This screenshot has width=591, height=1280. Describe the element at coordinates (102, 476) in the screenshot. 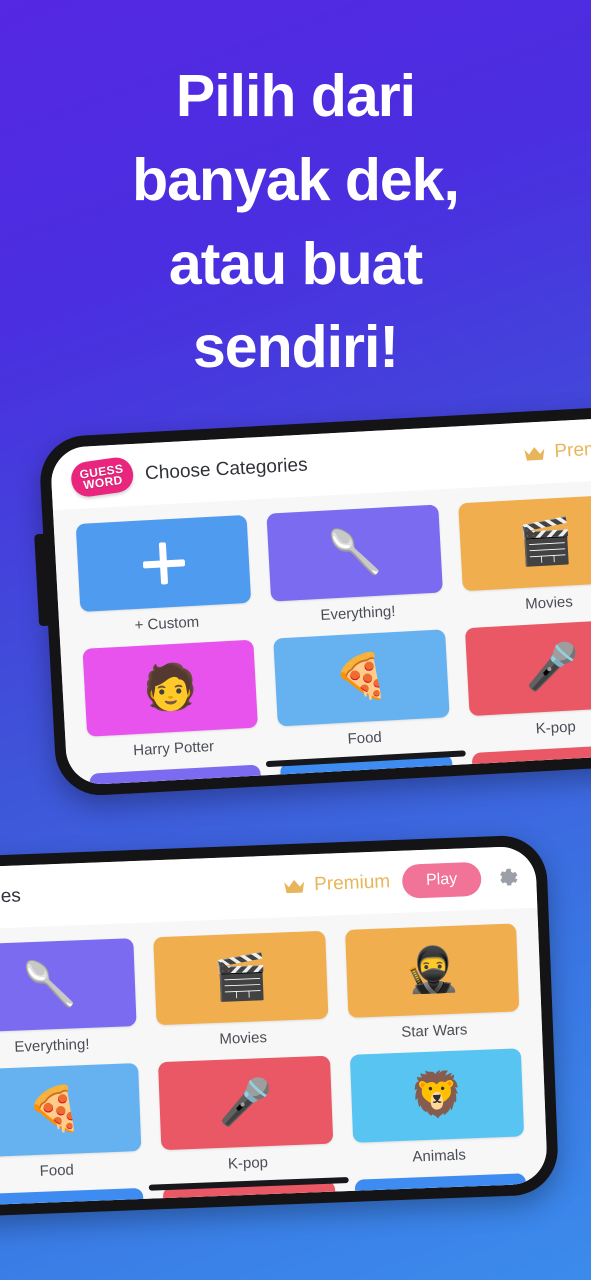

I see `guess-word-logo: GUESS WORD` at that location.